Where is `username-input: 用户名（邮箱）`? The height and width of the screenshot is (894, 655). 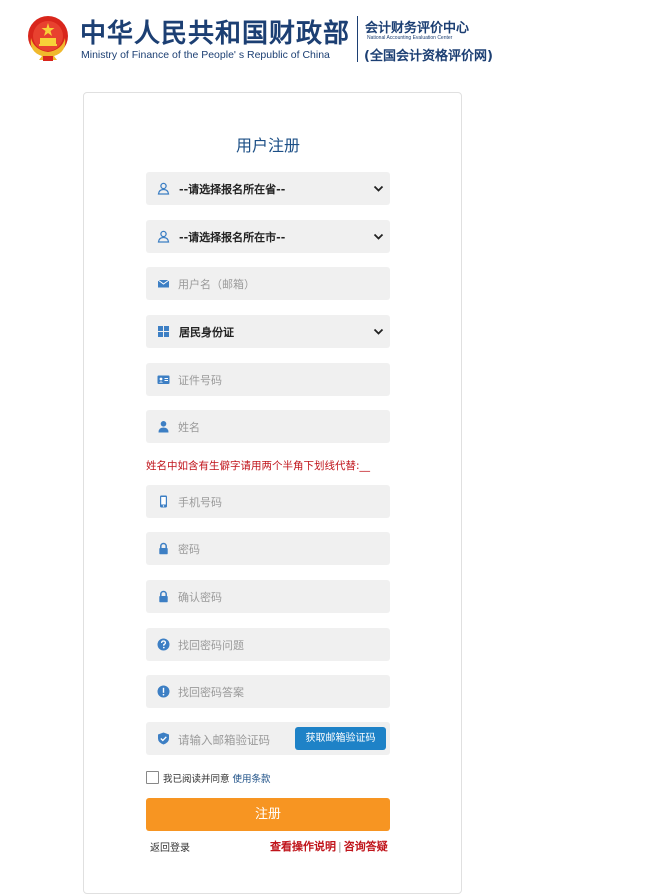 username-input: 用户名（邮箱） is located at coordinates (268, 283).